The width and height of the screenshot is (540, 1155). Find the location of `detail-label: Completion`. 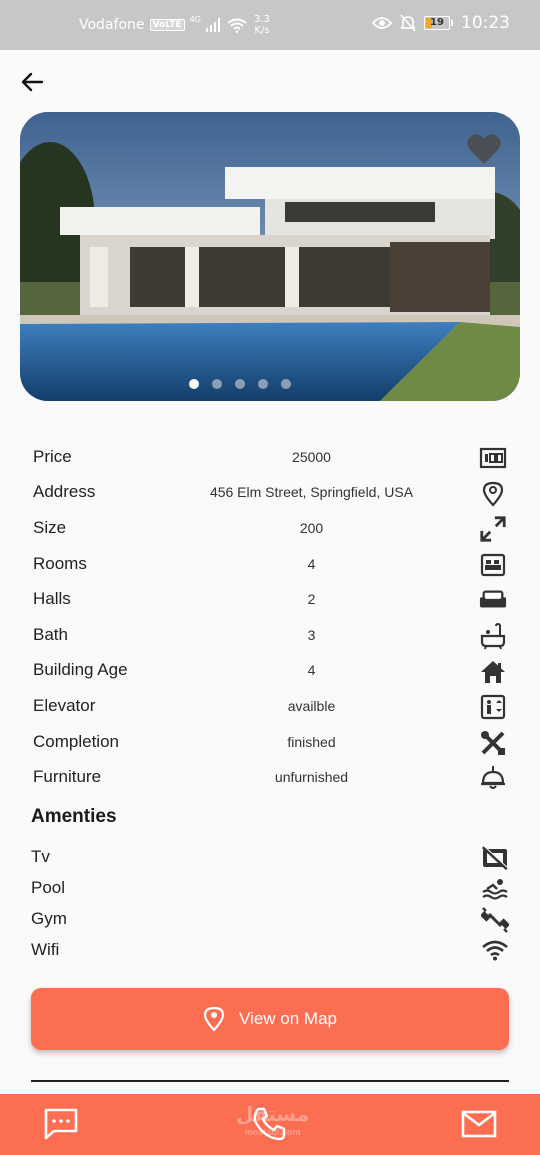

detail-label: Completion is located at coordinates (76, 741).